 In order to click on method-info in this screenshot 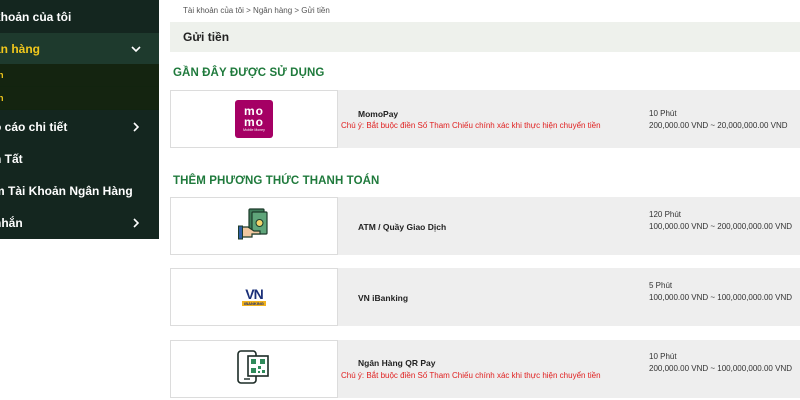, I will do `click(569, 119)`.